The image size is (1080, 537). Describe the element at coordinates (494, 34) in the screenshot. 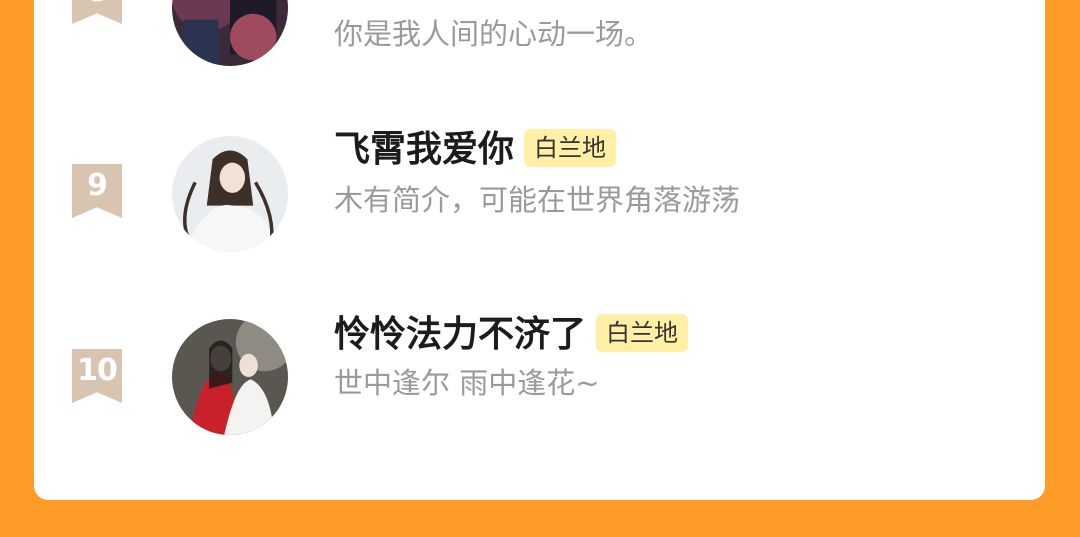

I see `user-bio: 你是我人间的心动一场。` at that location.